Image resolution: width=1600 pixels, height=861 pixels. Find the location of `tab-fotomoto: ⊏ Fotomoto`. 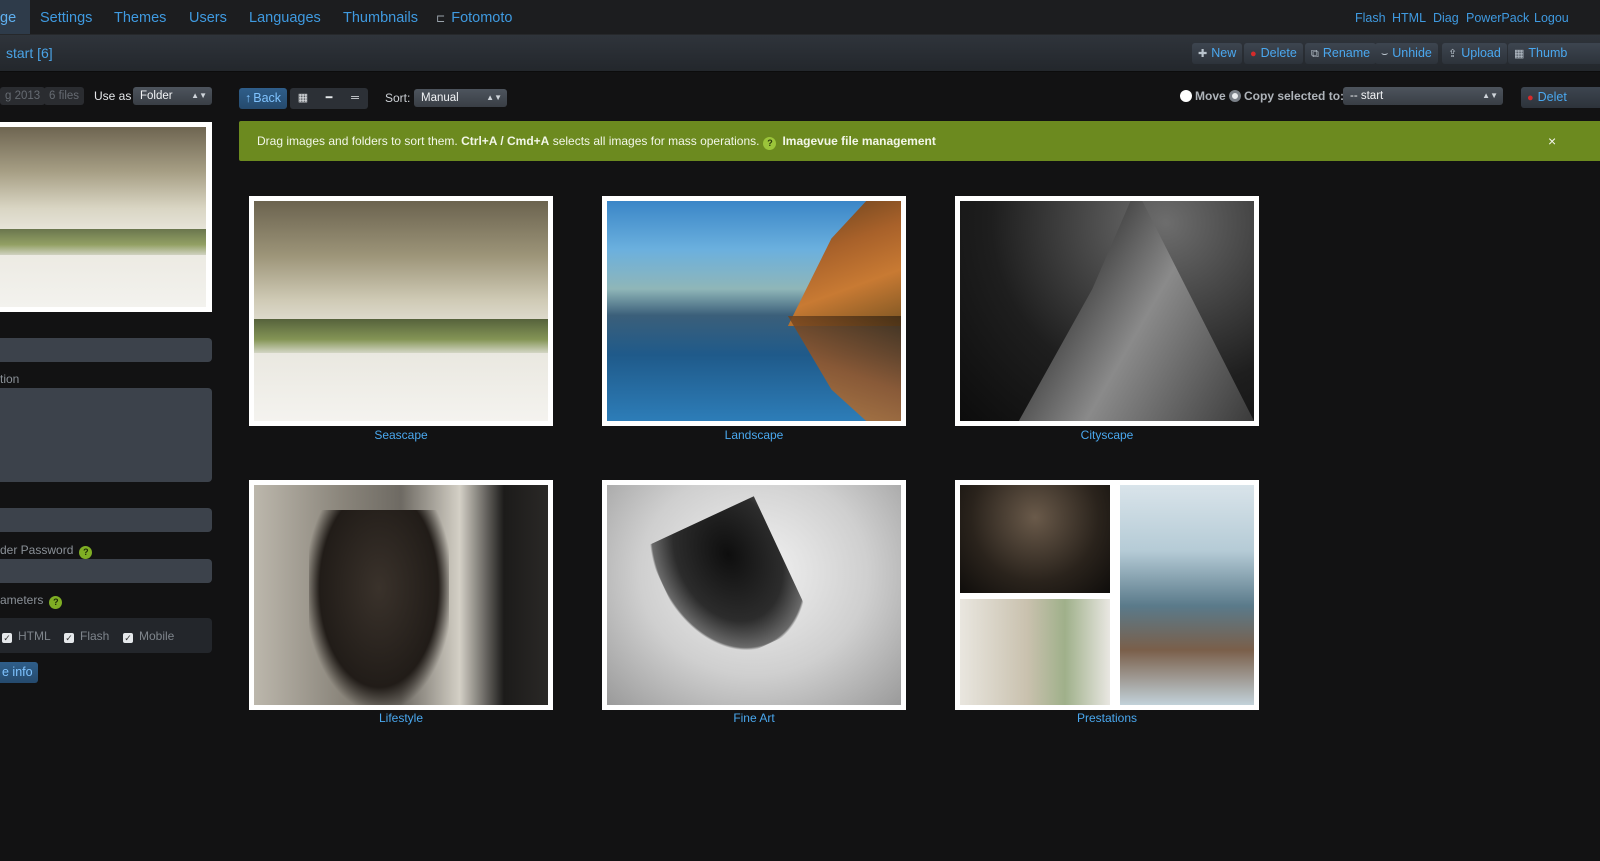

tab-fotomoto: ⊏ Fotomoto is located at coordinates (474, 17).